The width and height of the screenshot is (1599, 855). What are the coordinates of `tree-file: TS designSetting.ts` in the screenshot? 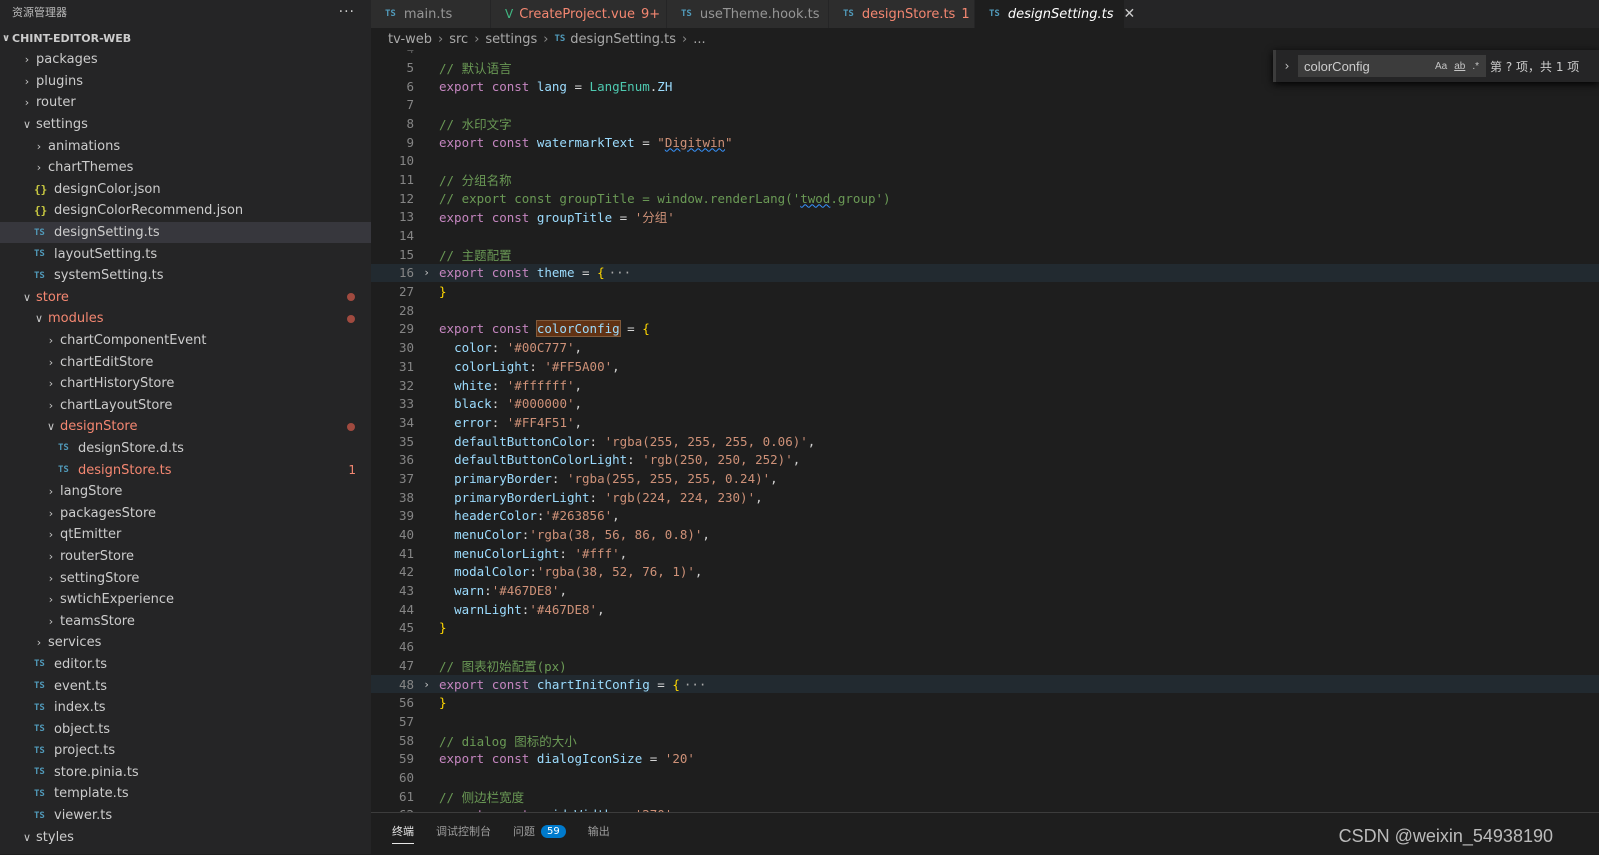 It's located at (185, 232).